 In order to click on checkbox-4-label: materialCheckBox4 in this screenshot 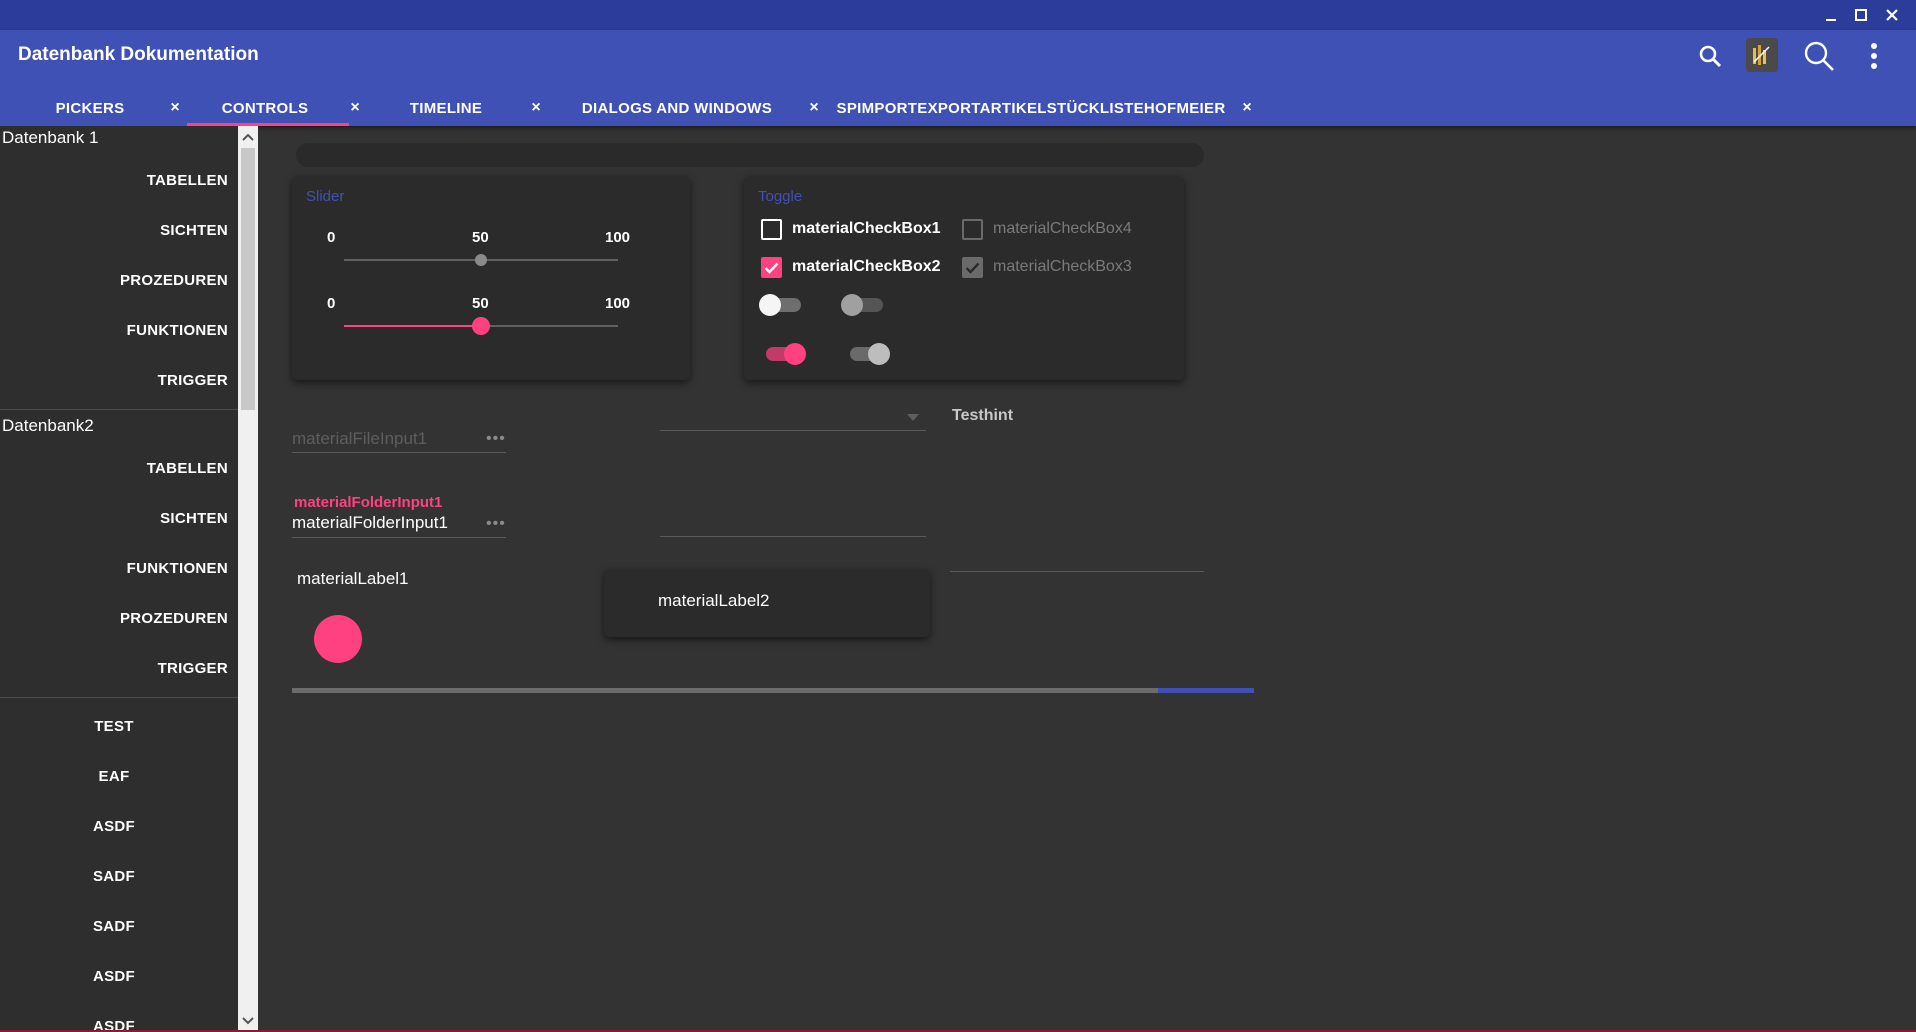, I will do `click(1062, 228)`.